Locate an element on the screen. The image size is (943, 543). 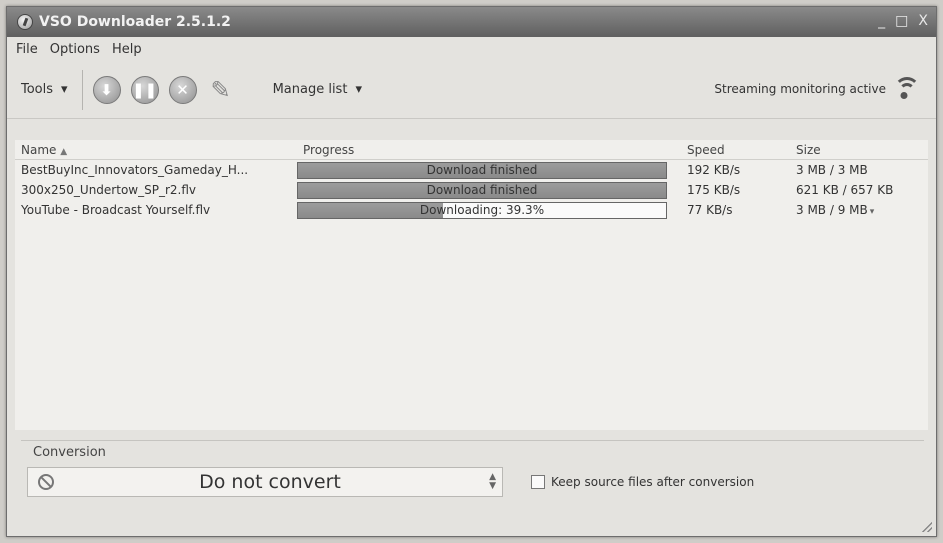
tools-dropdown: Tools ▾ is located at coordinates (44, 89).